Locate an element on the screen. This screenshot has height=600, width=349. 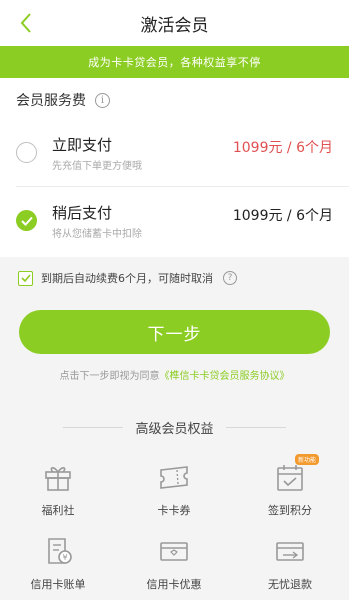
benefit-welfare: 福利社 is located at coordinates (58, 495).